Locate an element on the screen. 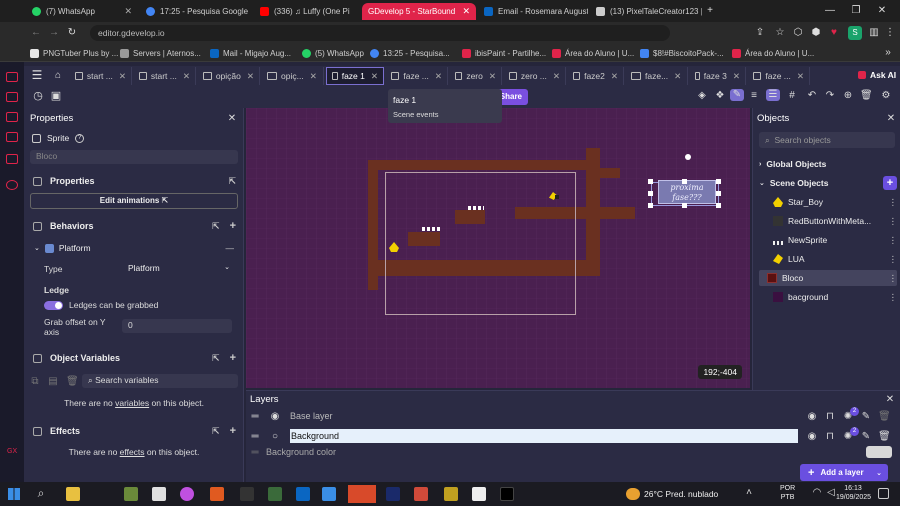 Image resolution: width=900 pixels, height=506 pixels. outlook-icon is located at coordinates (303, 494).